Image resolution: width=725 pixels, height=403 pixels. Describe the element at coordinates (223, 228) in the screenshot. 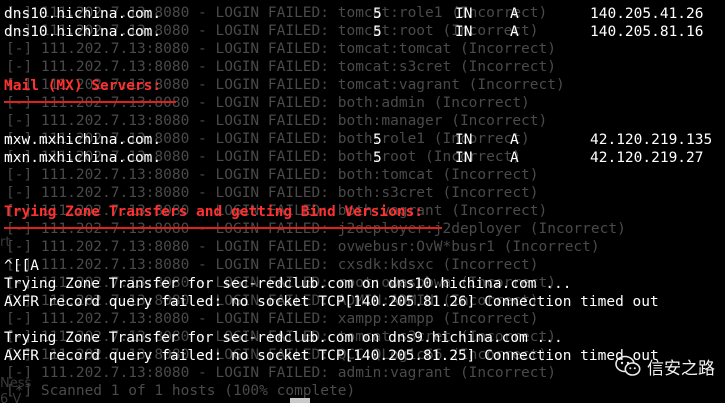

I see `zone-heading-underline` at that location.